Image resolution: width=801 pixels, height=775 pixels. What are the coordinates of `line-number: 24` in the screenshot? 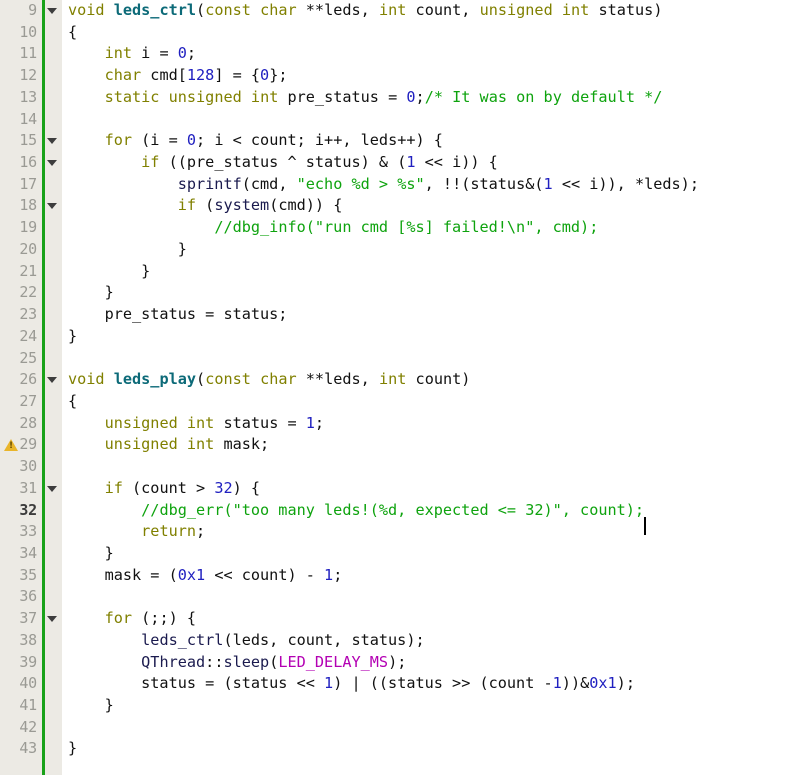 It's located at (28, 335).